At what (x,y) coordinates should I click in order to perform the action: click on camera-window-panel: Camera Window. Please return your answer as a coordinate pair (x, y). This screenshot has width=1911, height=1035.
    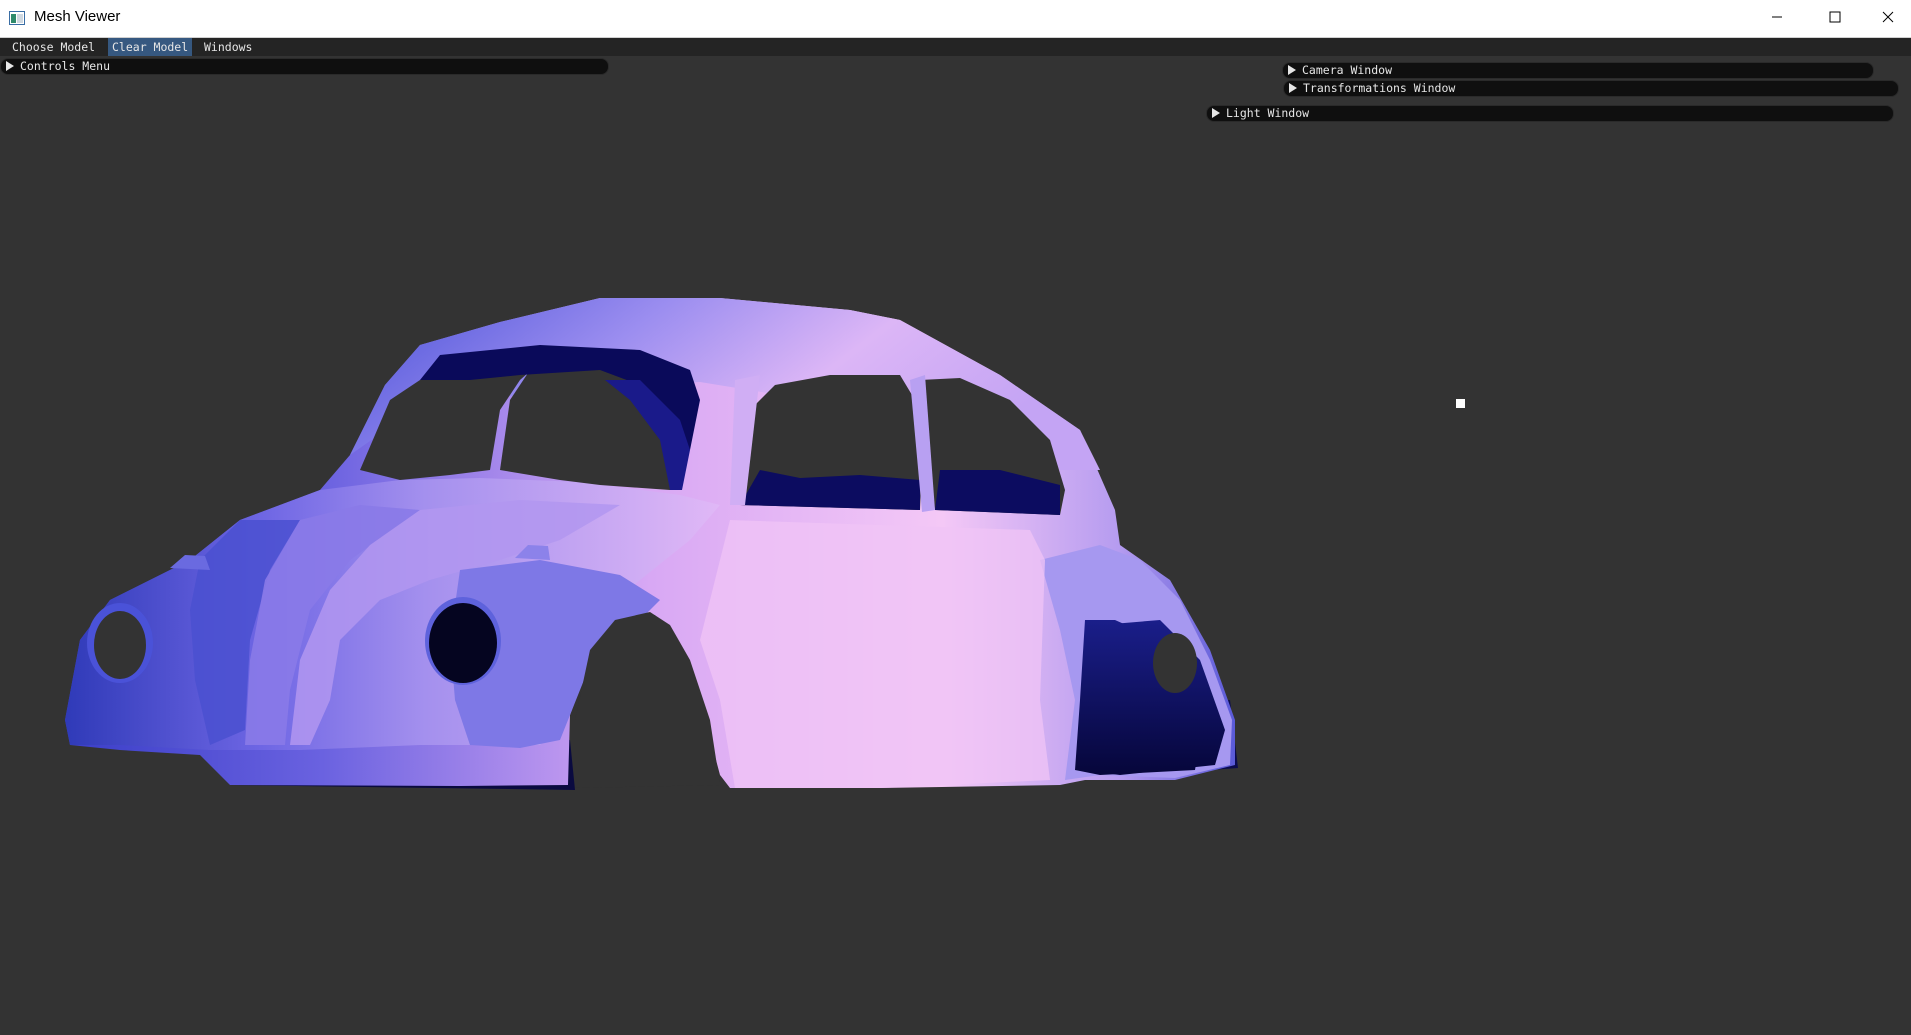
    Looking at the image, I should click on (1578, 70).